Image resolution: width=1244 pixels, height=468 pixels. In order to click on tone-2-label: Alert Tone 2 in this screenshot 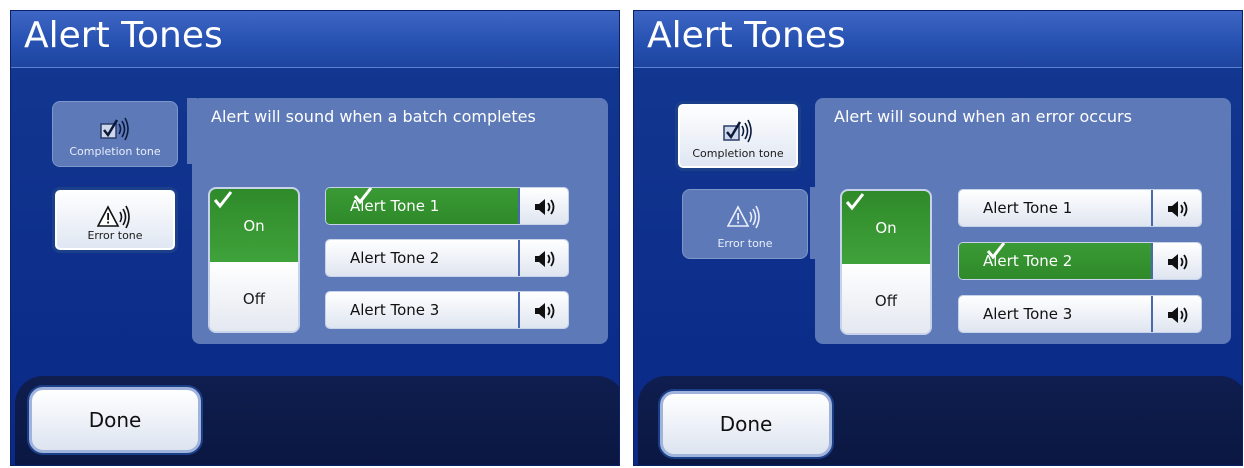, I will do `click(395, 258)`.